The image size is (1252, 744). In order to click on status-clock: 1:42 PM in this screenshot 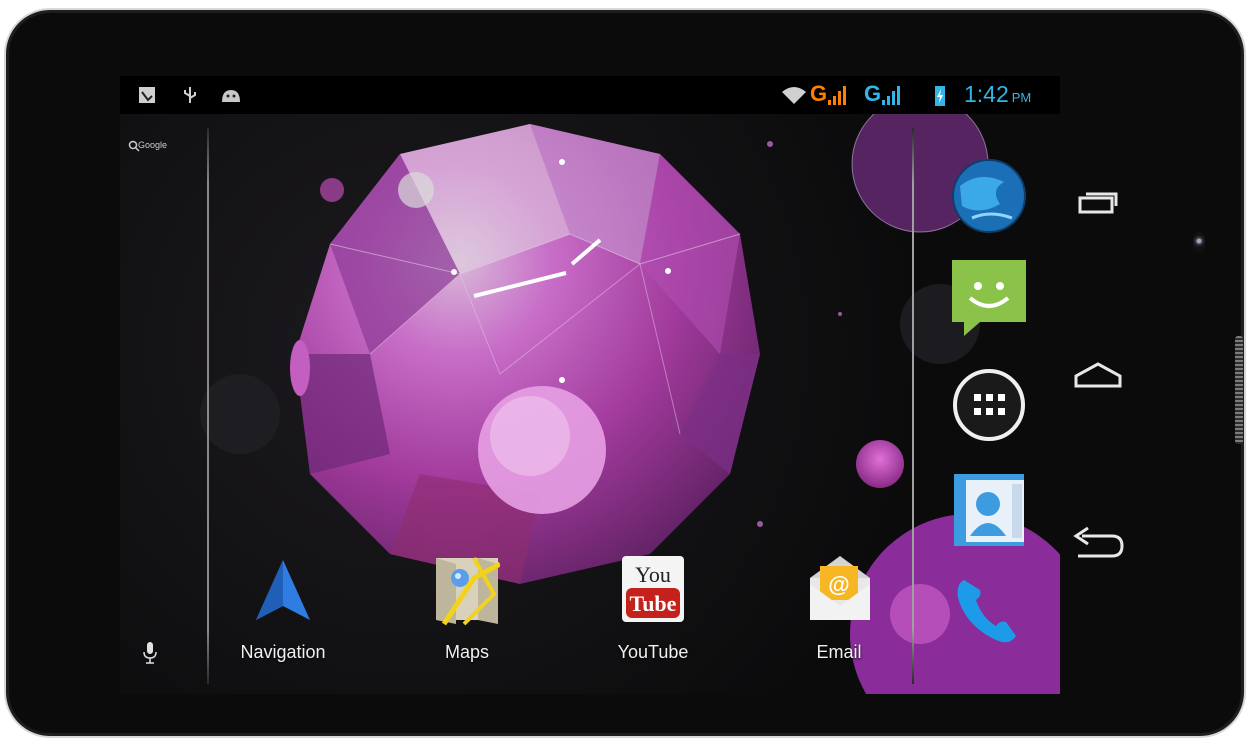, I will do `click(997, 94)`.